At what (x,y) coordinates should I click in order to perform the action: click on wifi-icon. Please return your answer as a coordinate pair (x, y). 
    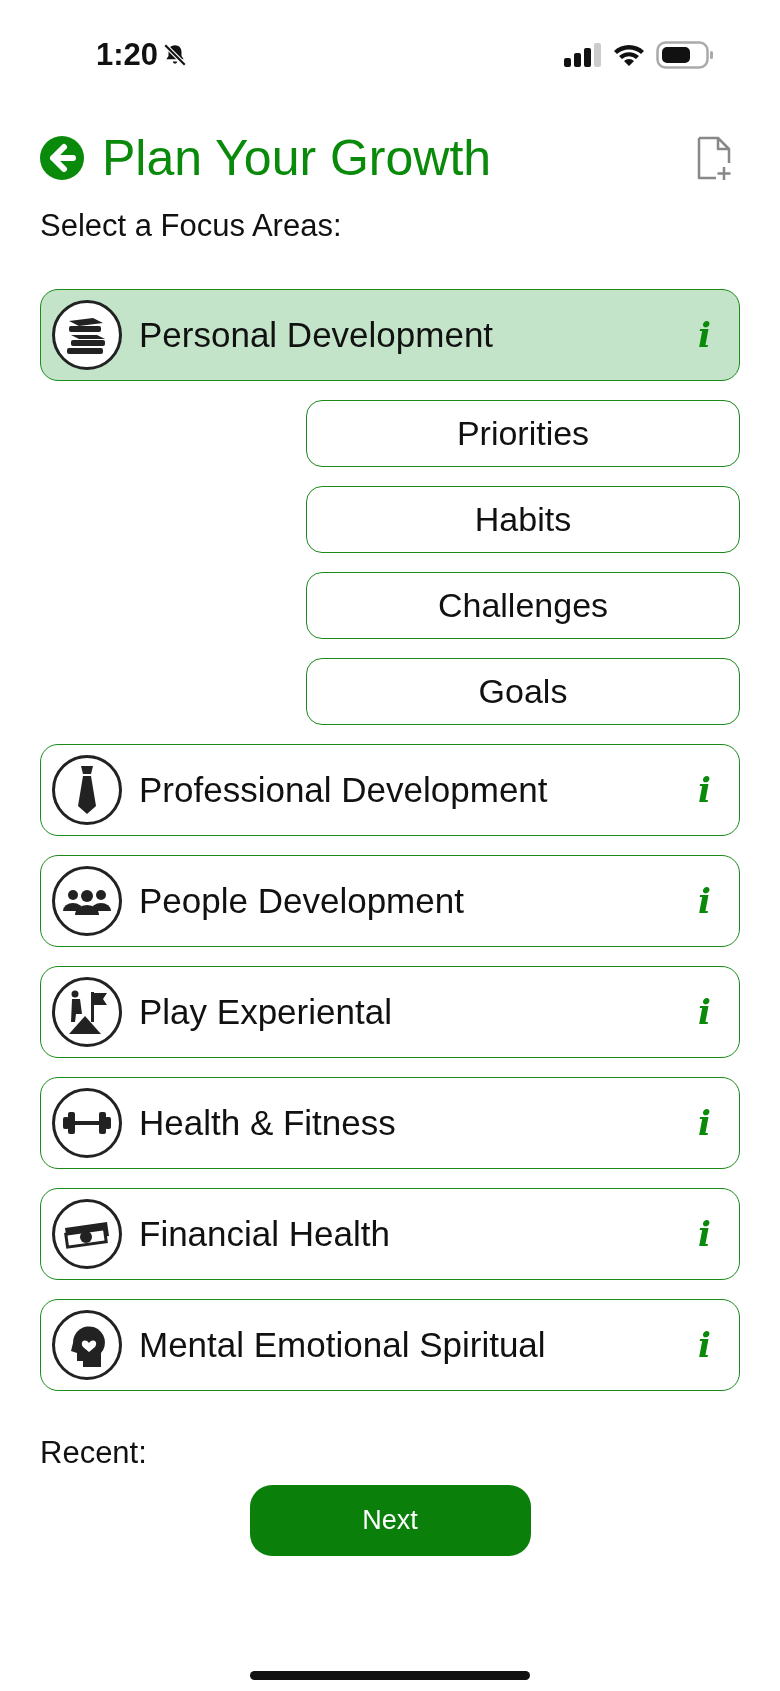
    Looking at the image, I should click on (629, 55).